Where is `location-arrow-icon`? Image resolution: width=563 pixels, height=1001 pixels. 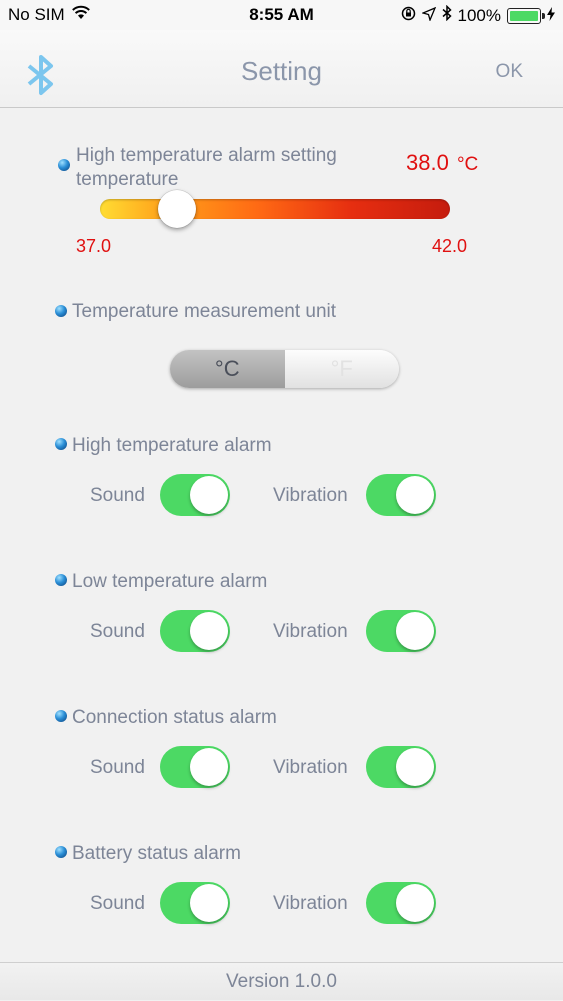 location-arrow-icon is located at coordinates (428, 16).